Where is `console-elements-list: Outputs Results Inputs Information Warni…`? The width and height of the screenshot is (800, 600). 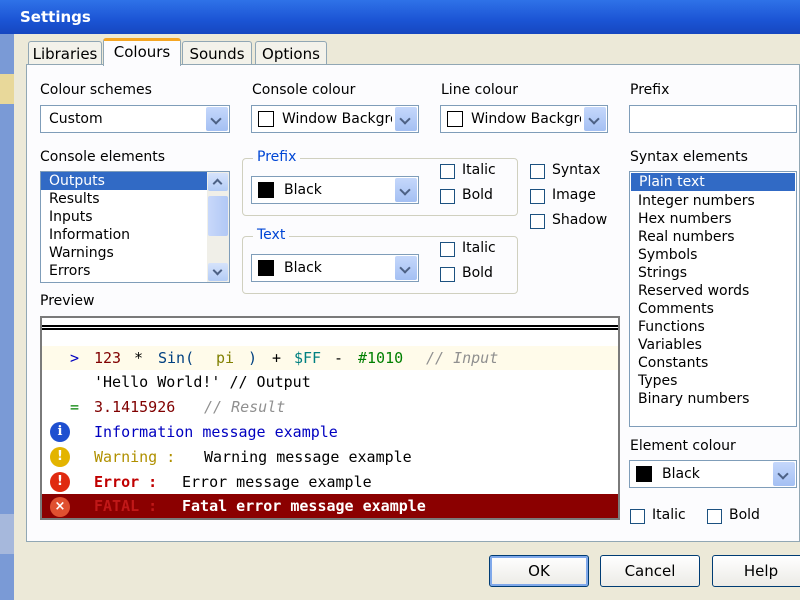
console-elements-list: Outputs Results Inputs Information Warni… is located at coordinates (135, 227).